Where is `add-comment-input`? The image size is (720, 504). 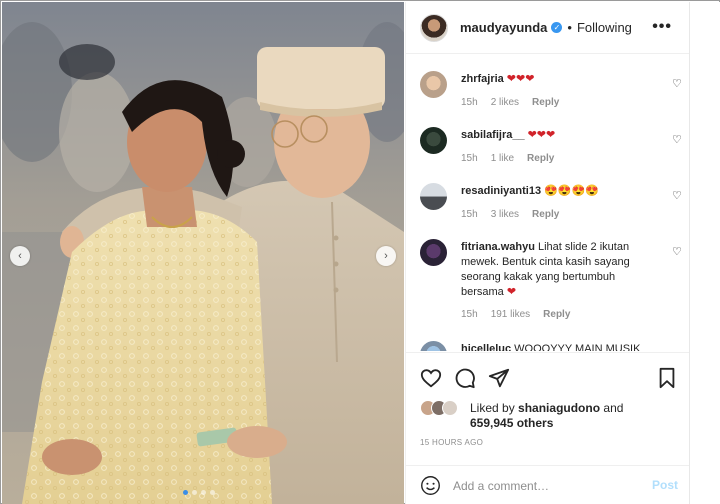 add-comment-input is located at coordinates (543, 486).